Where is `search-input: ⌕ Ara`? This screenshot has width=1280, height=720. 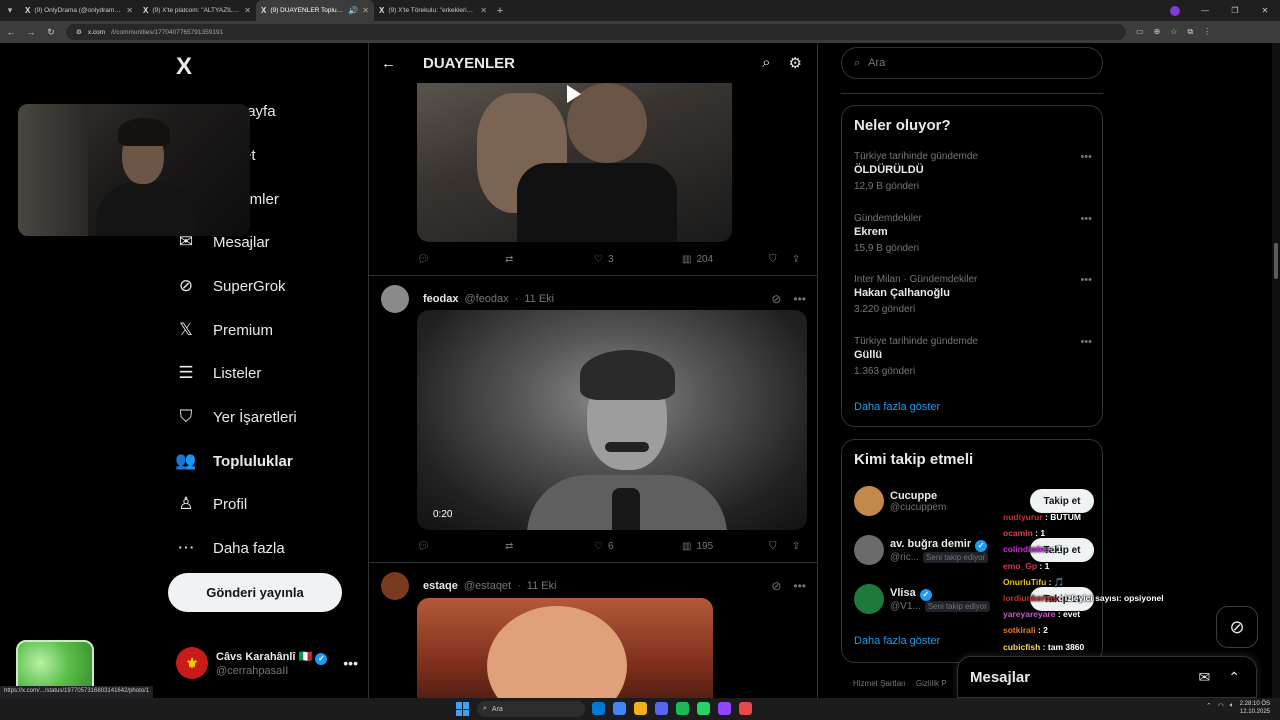
search-input: ⌕ Ara is located at coordinates (972, 63).